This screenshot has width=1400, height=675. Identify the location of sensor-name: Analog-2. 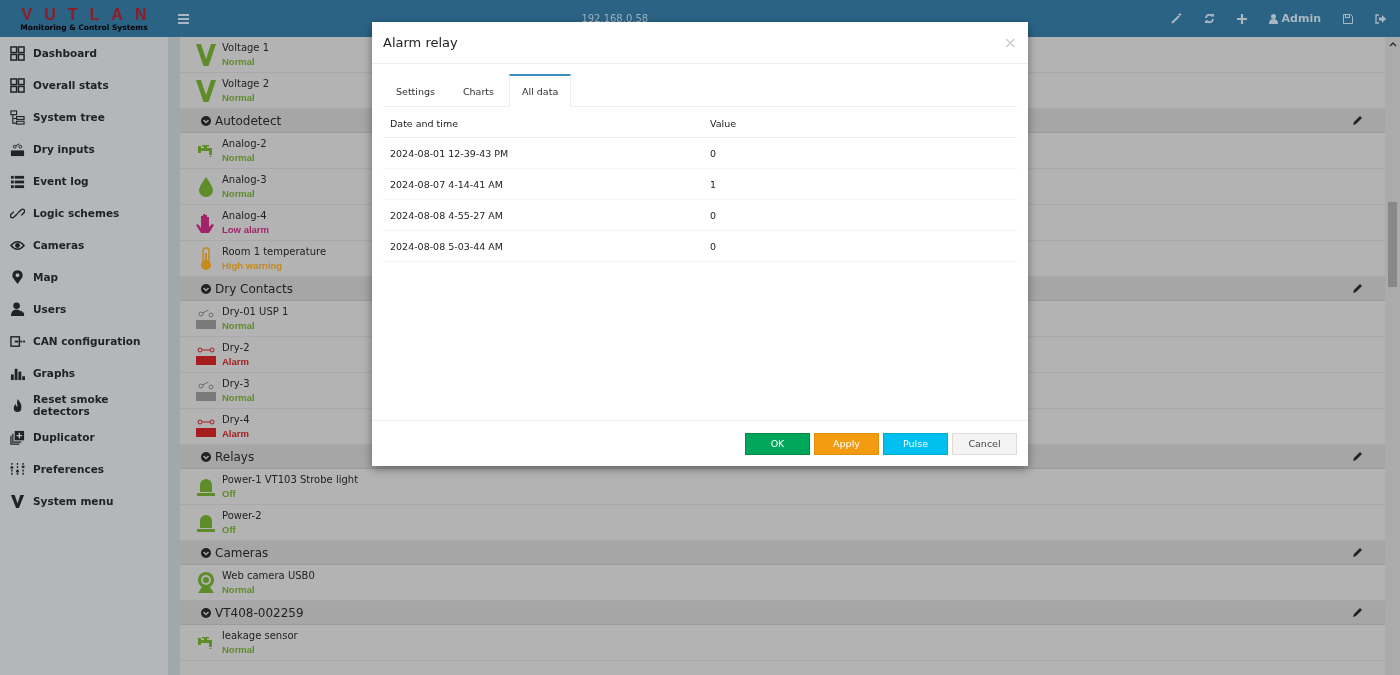
(244, 143).